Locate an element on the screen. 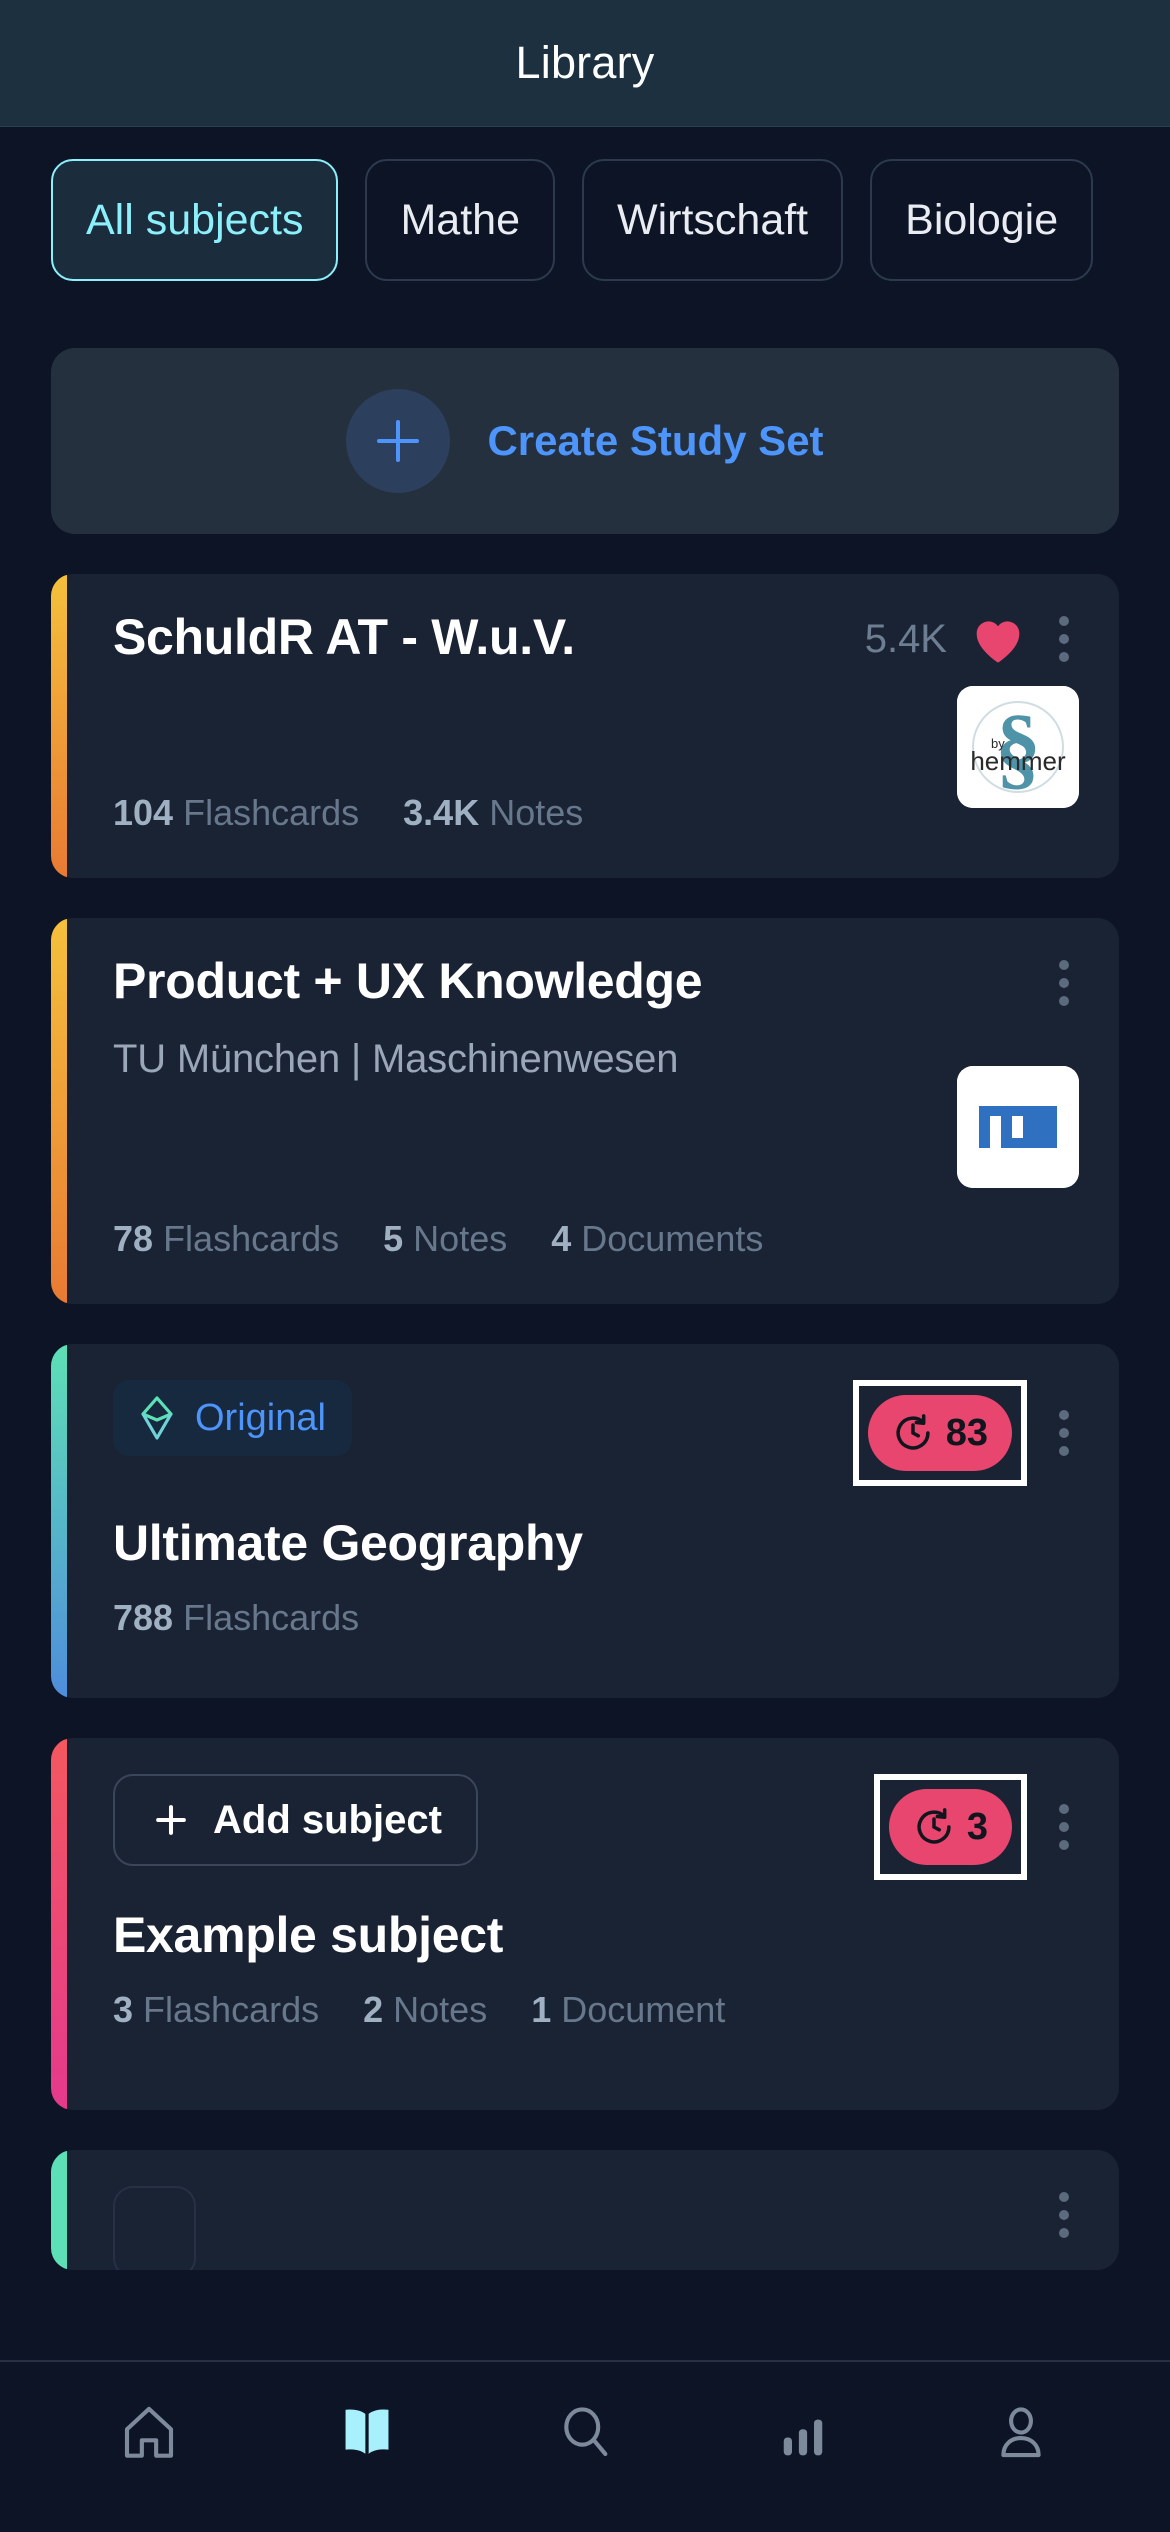  publisher-logo-hemmer: § by hemmer is located at coordinates (1018, 747).